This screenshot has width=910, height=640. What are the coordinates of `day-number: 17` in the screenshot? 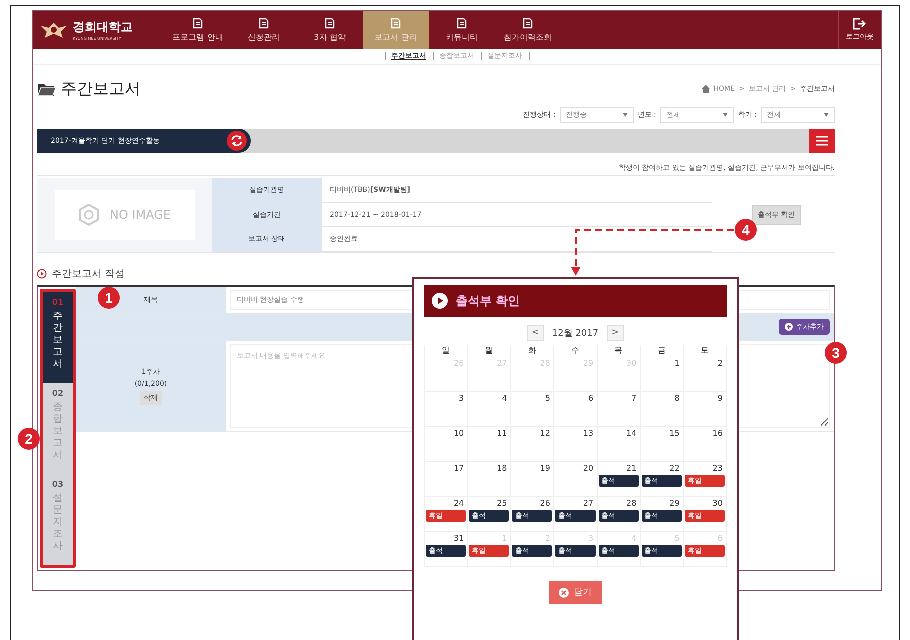 It's located at (459, 469).